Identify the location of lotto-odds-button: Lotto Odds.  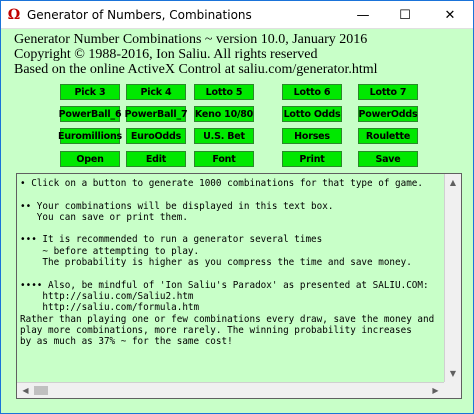
(312, 114).